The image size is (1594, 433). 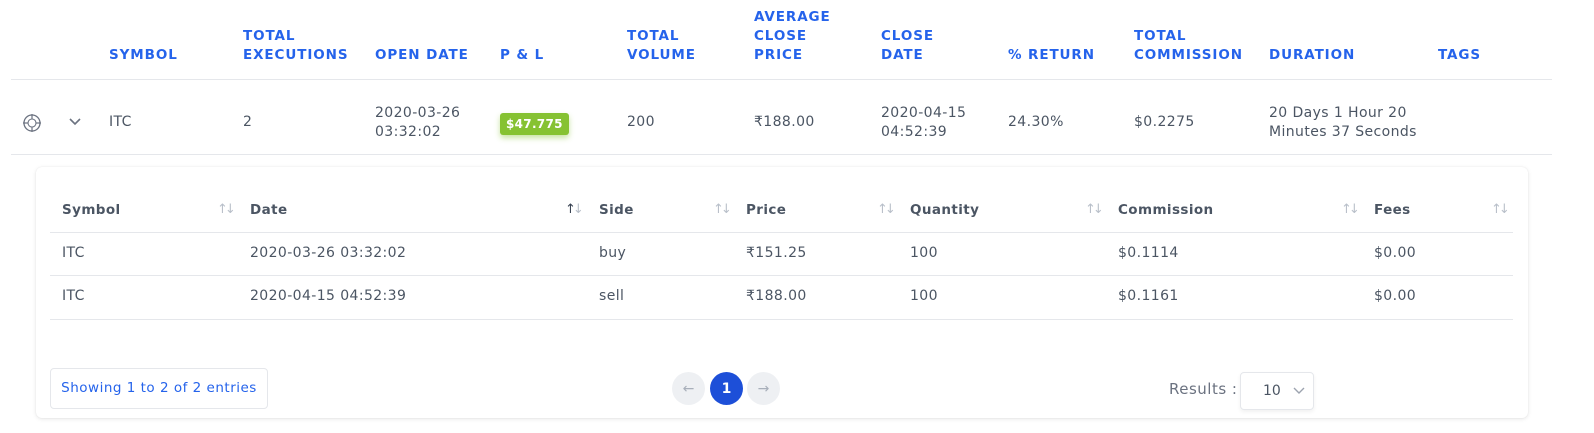 What do you see at coordinates (722, 209) in the screenshot?
I see `inner-sort-side-icon: ↑↓` at bounding box center [722, 209].